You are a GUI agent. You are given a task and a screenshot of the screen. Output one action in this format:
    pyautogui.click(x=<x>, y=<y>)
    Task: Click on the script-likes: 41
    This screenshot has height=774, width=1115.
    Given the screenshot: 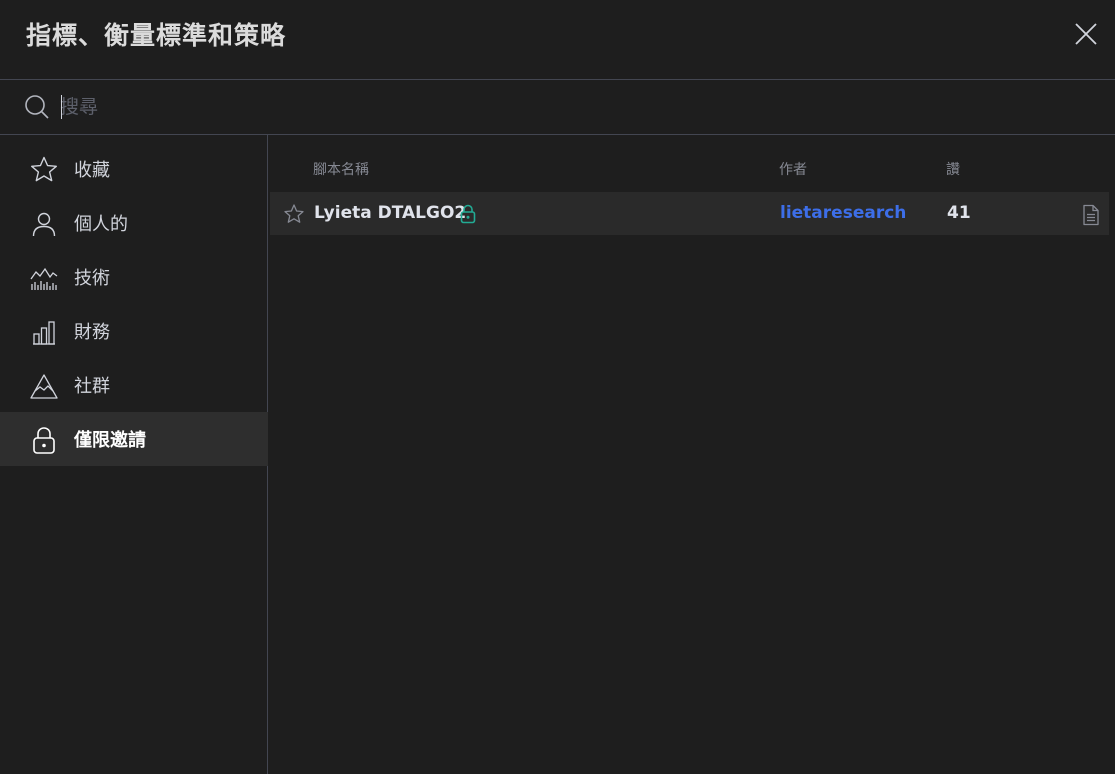 What is the action you would take?
    pyautogui.click(x=959, y=213)
    